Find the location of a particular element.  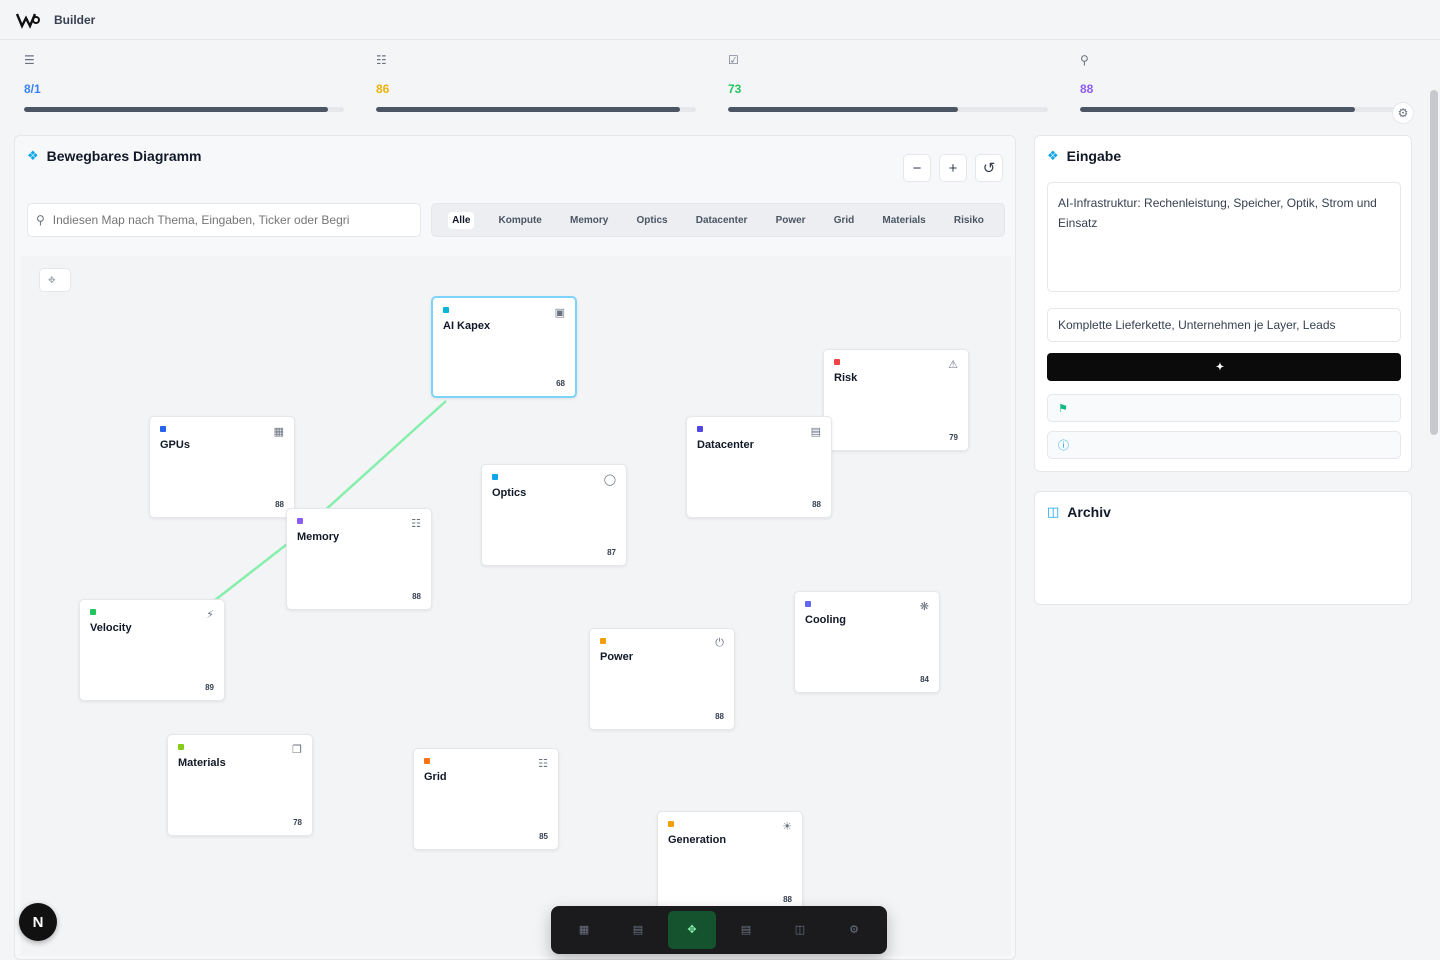

node-title: AI Kapex is located at coordinates (467, 326).